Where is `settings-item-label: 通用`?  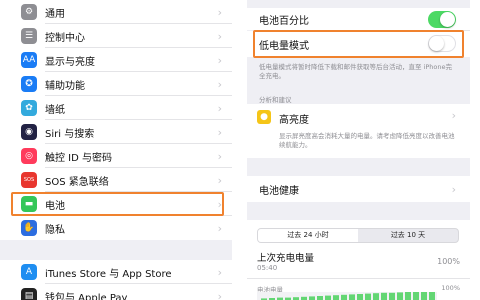
settings-item-label: 通用 is located at coordinates (55, 14).